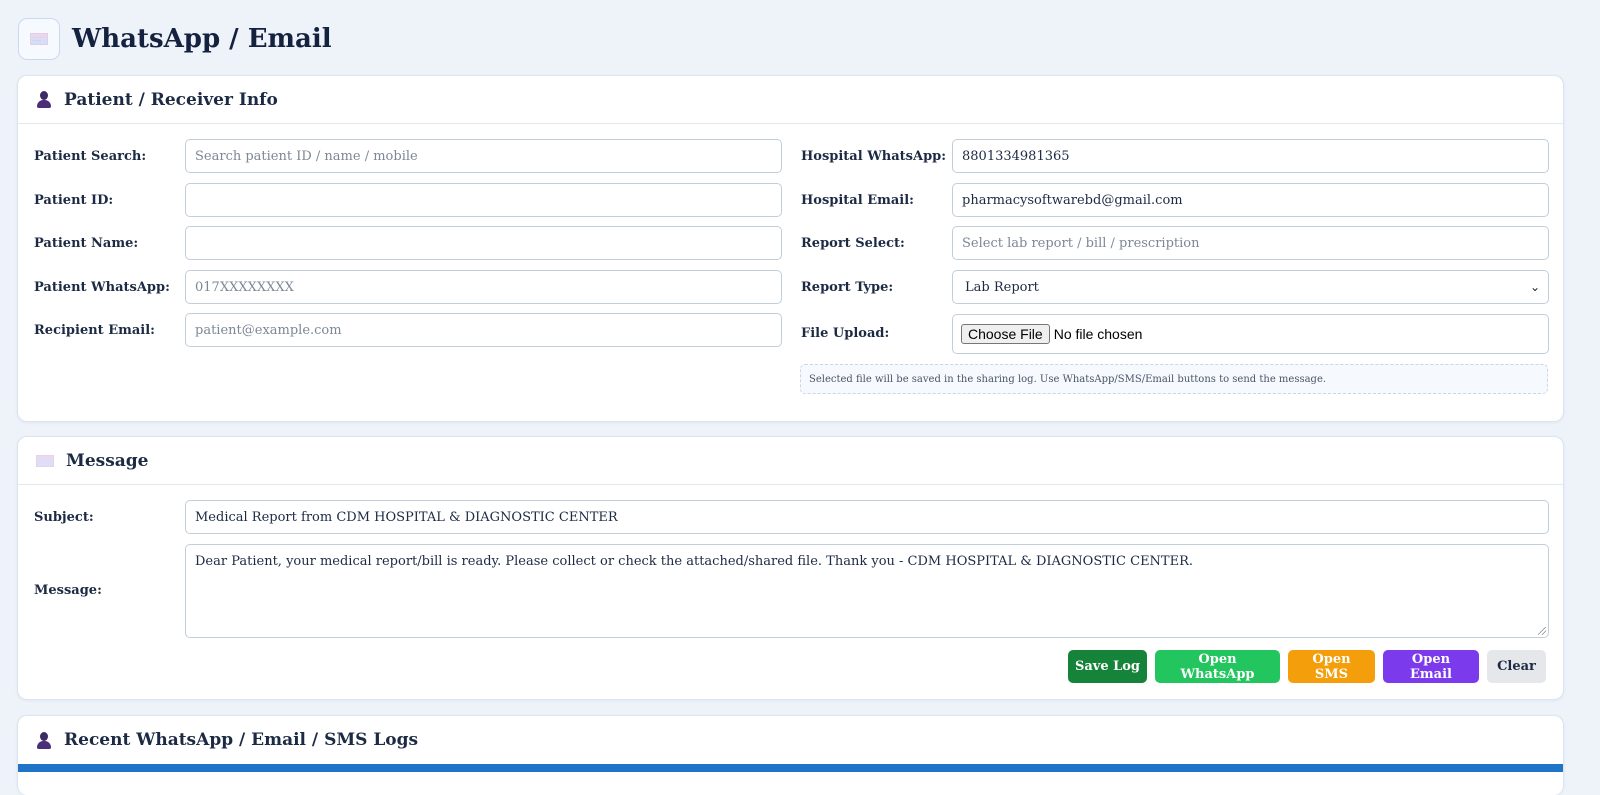  I want to click on save-log-button: Save Log, so click(1107, 666).